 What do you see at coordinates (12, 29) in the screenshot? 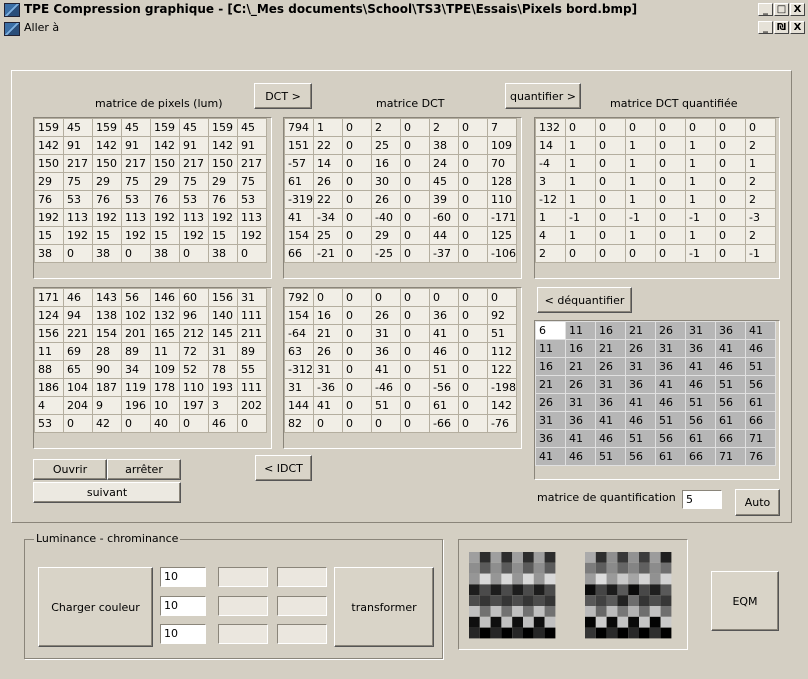
I see `document-icon` at bounding box center [12, 29].